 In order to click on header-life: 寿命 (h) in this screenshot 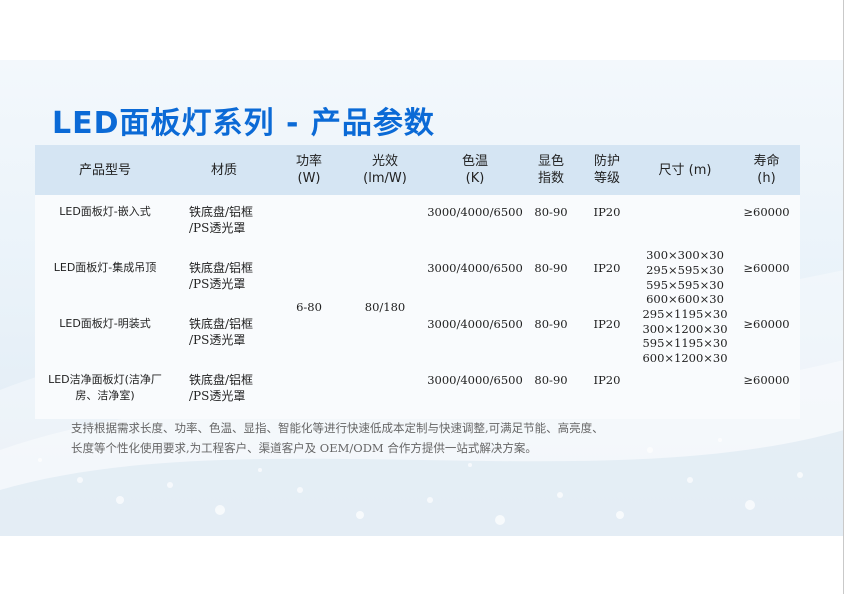, I will do `click(766, 170)`.